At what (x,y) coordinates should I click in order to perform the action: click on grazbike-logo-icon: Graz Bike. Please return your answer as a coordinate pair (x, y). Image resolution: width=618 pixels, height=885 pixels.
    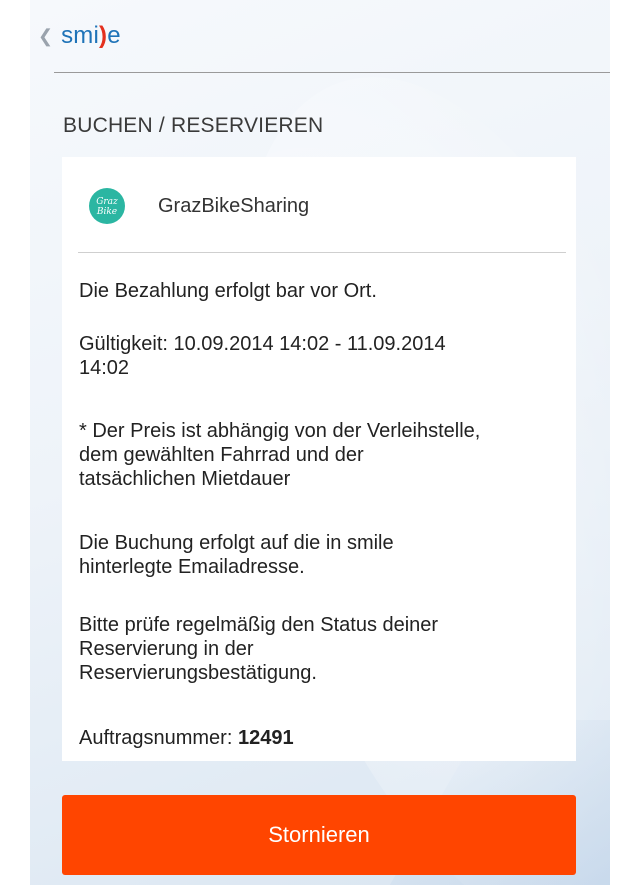
    Looking at the image, I should click on (107, 207).